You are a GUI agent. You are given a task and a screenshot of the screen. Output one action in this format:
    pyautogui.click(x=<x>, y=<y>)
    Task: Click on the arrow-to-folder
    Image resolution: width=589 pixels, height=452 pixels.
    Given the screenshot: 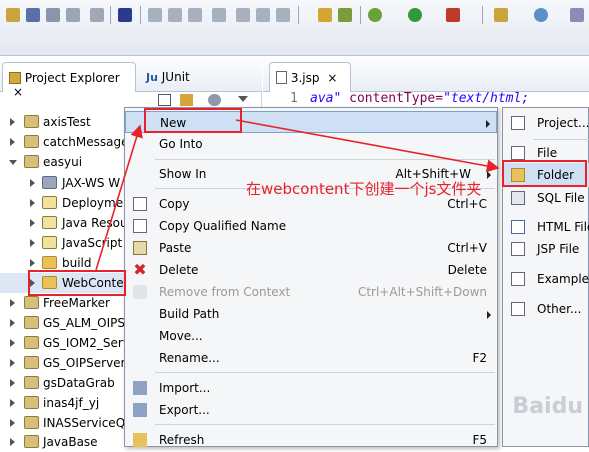 What is the action you would take?
    pyautogui.click(x=367, y=146)
    